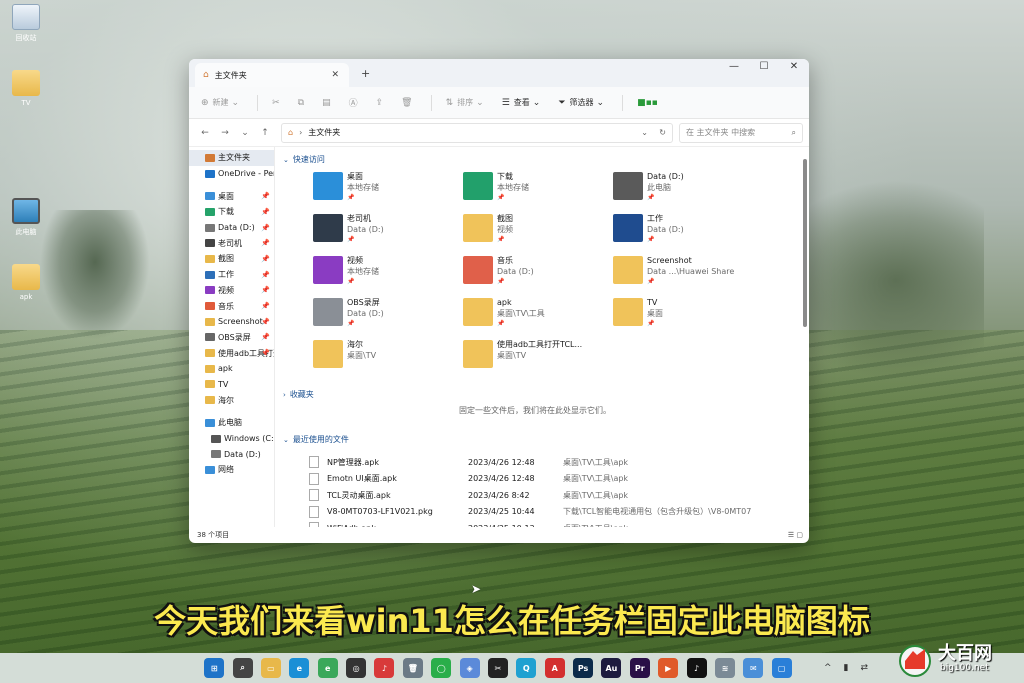 The height and width of the screenshot is (683, 1024). What do you see at coordinates (299, 668) in the screenshot?
I see `taskbar-edge-icon: e` at bounding box center [299, 668].